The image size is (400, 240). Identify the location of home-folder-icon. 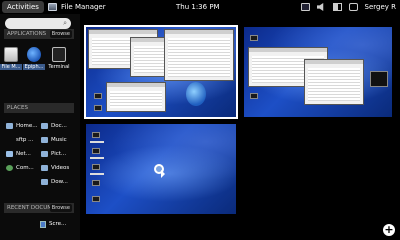
(9, 126).